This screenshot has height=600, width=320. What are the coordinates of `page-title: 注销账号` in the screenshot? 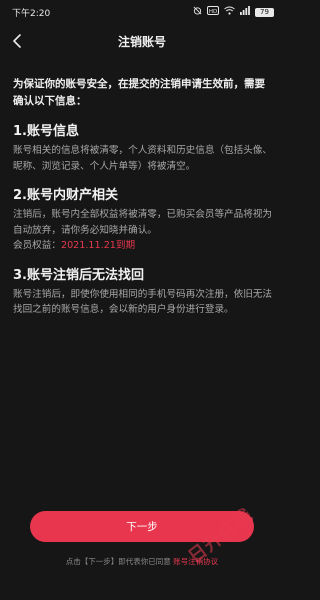 It's located at (141, 41).